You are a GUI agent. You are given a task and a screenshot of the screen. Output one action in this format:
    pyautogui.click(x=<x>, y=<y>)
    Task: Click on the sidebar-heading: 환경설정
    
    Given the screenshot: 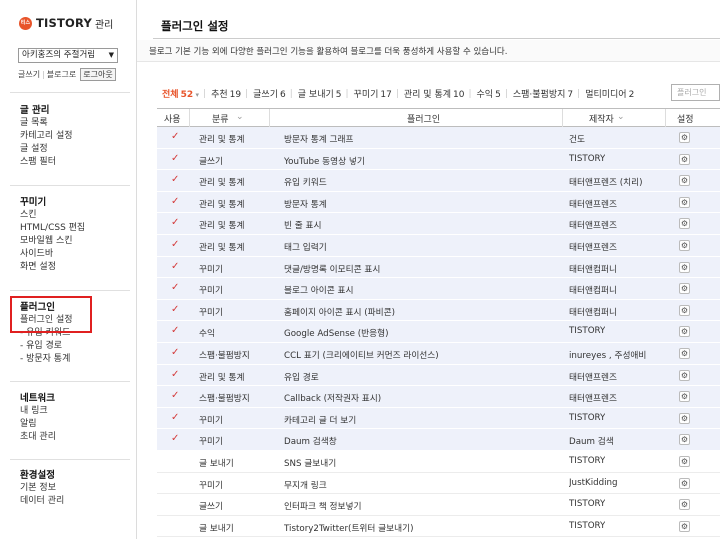 What is the action you would take?
    pyautogui.click(x=42, y=475)
    